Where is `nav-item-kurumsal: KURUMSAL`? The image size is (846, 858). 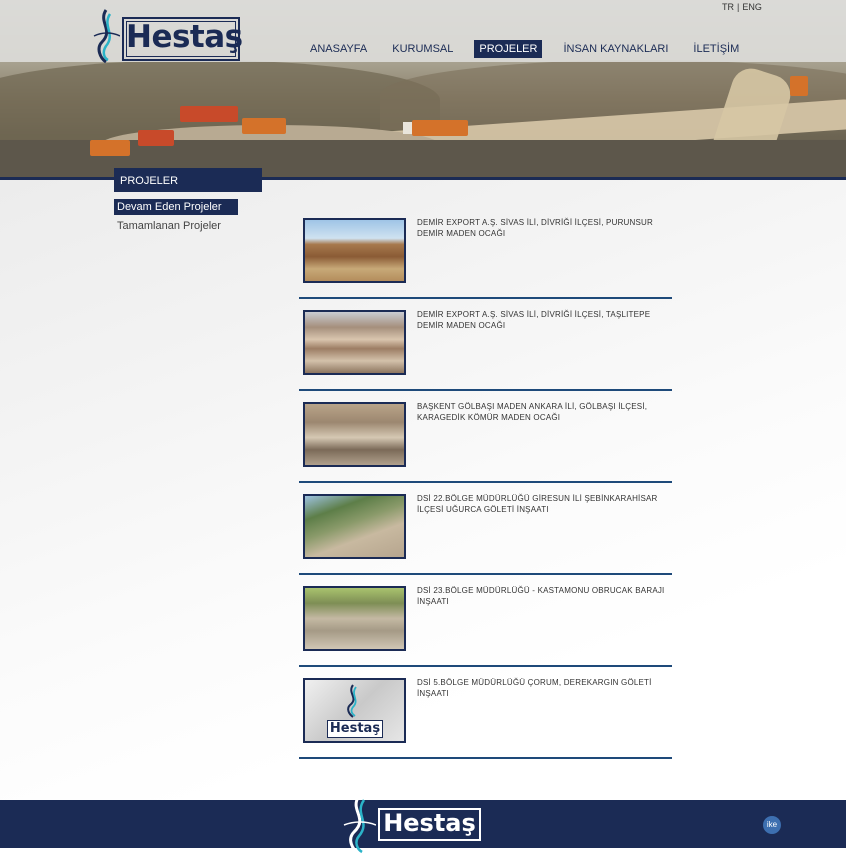
nav-item-kurumsal: KURUMSAL is located at coordinates (422, 49).